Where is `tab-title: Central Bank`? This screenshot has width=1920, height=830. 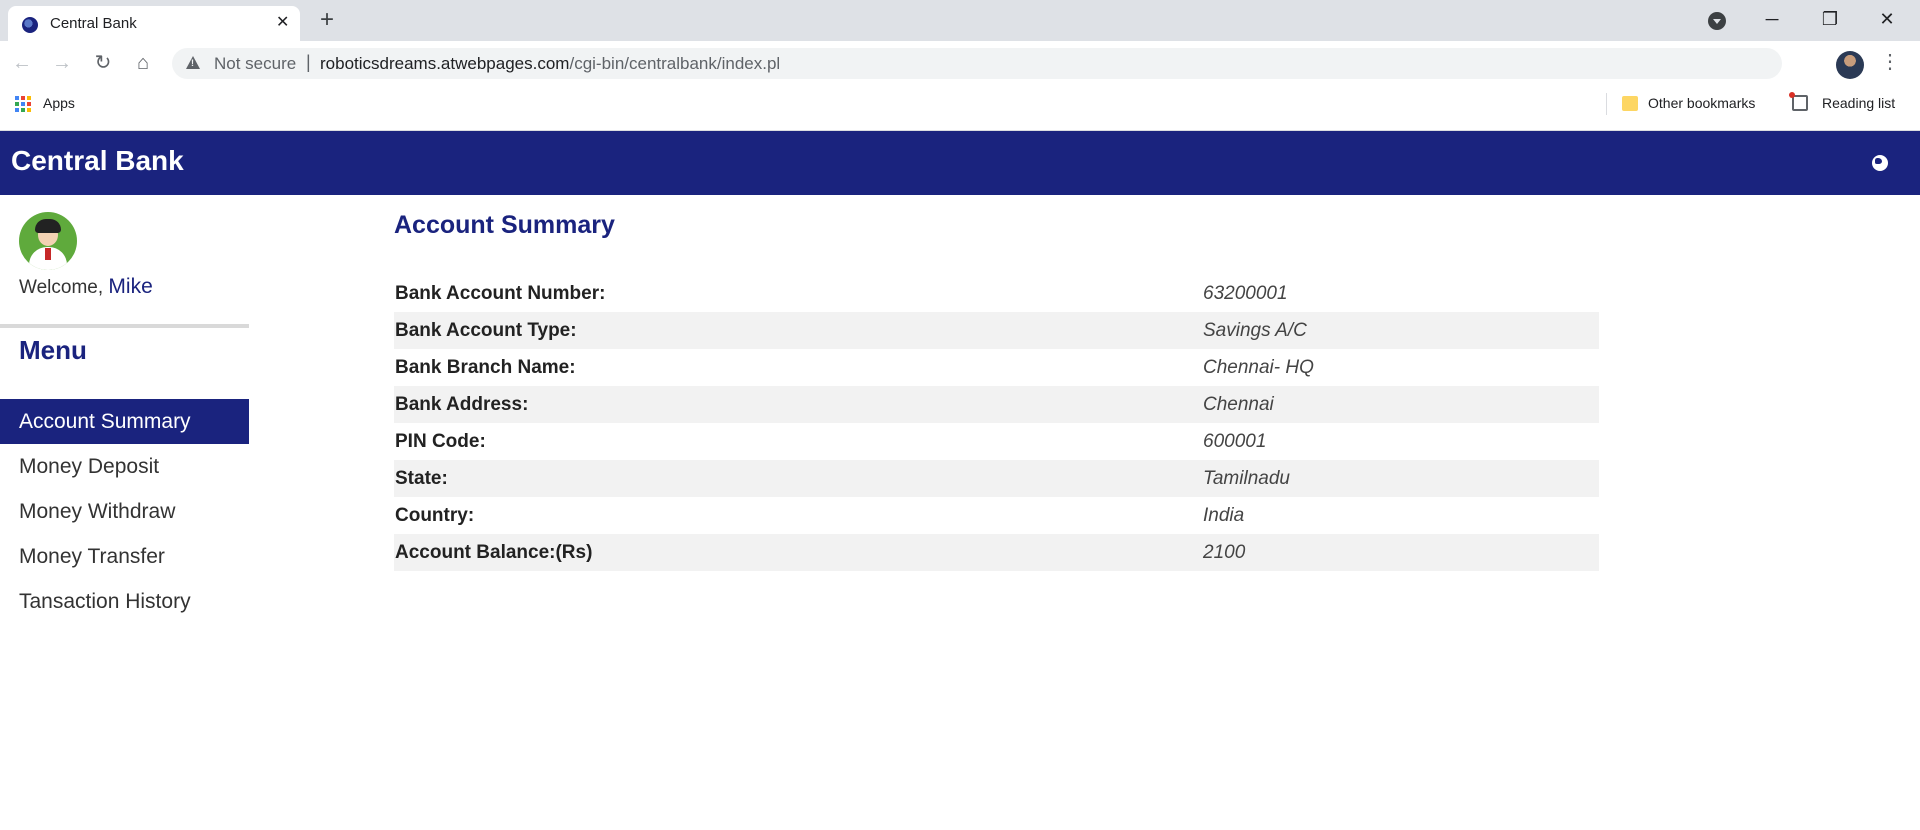 tab-title: Central Bank is located at coordinates (93, 23).